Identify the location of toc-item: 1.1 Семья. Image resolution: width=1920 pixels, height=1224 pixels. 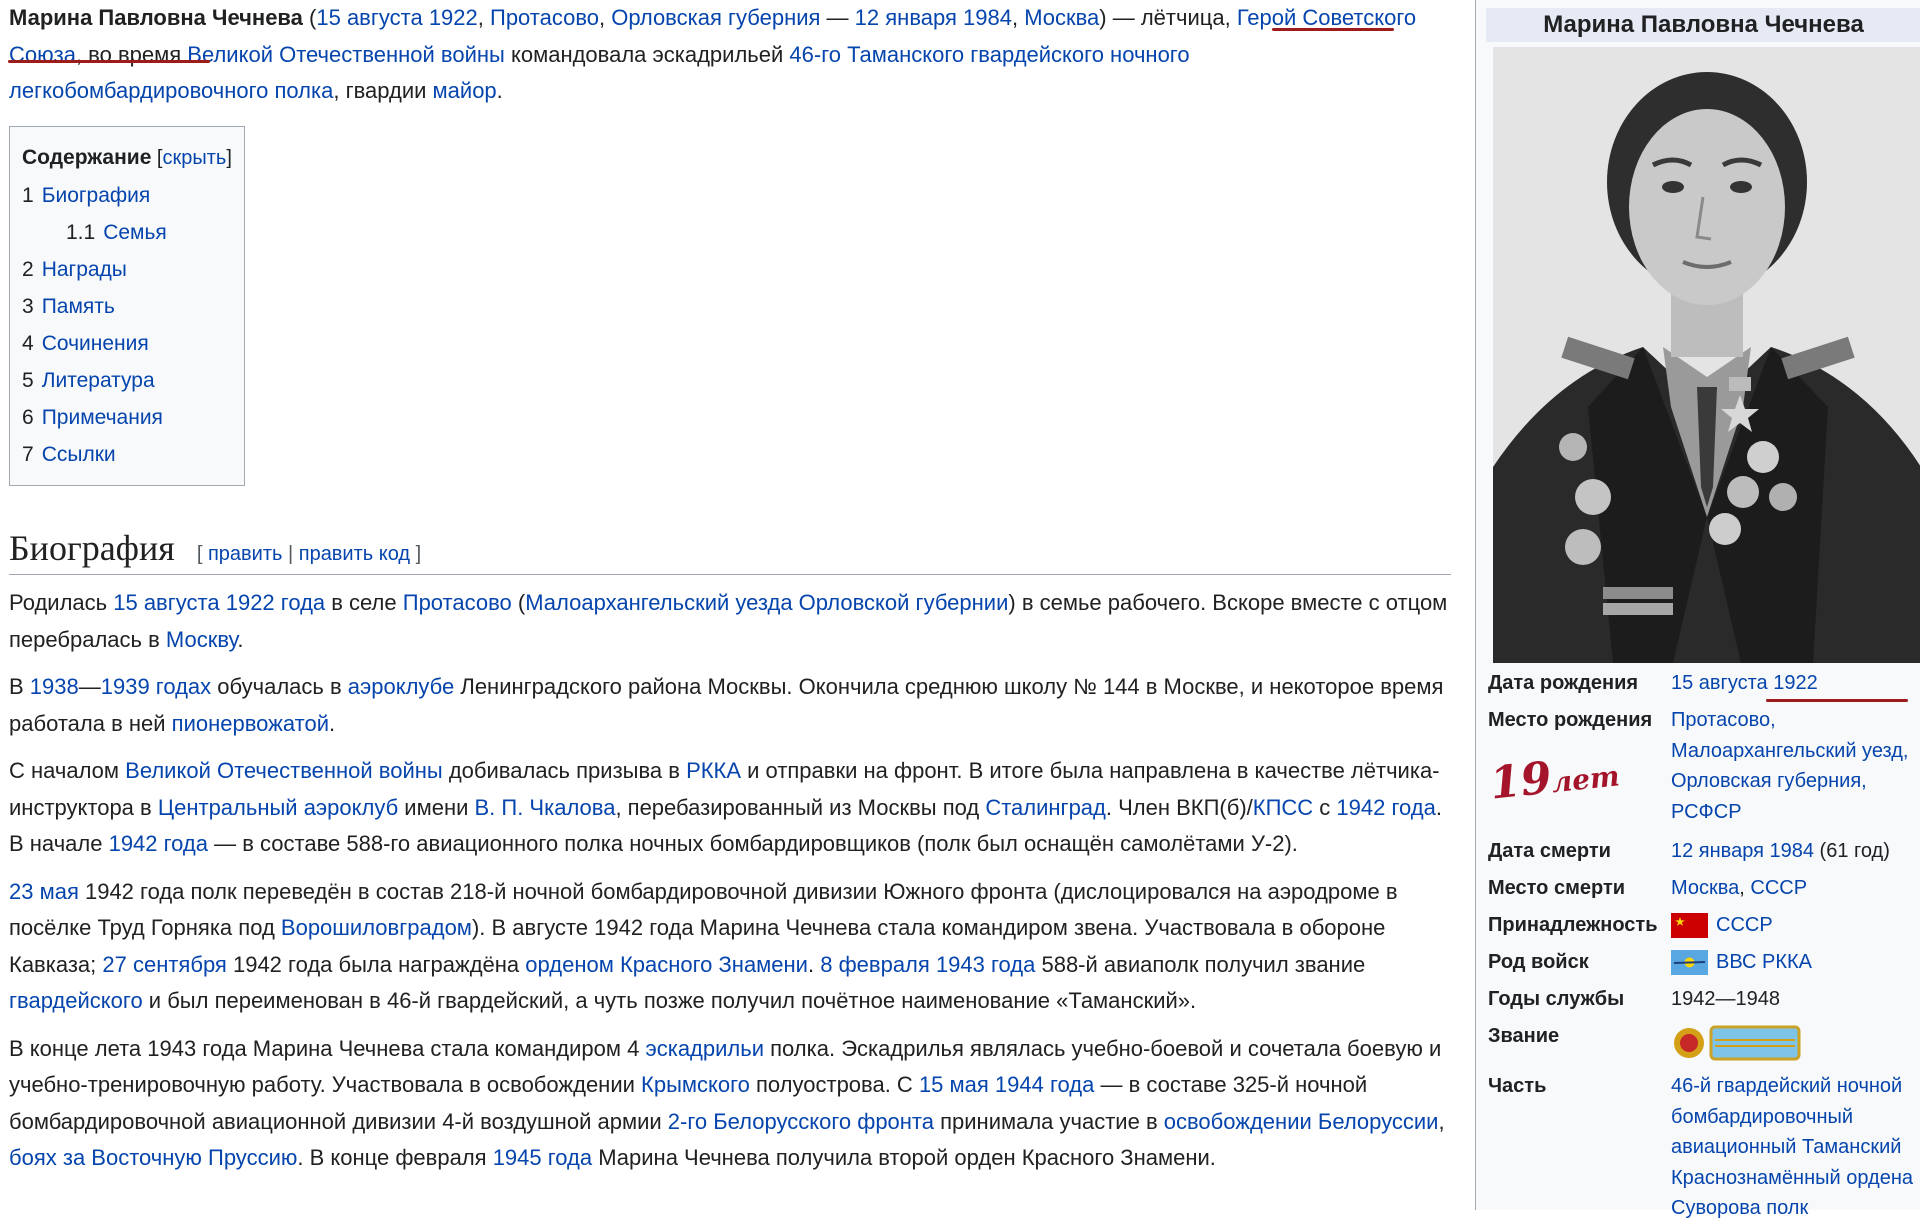
(127, 232).